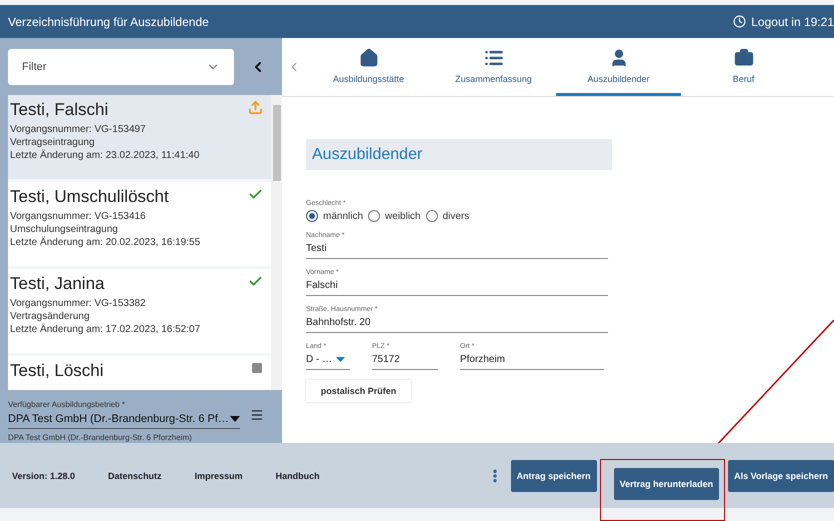 This screenshot has width=834, height=521. What do you see at coordinates (459, 154) in the screenshot?
I see `section-title: Auszubildender` at bounding box center [459, 154].